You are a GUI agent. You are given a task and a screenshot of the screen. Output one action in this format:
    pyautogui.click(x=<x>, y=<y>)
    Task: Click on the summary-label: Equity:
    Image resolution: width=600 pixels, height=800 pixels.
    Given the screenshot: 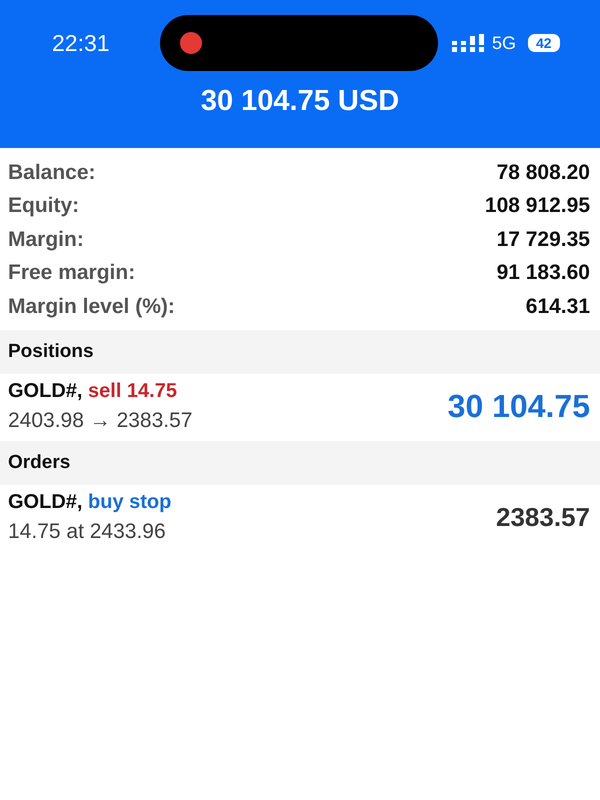 What is the action you would take?
    pyautogui.click(x=44, y=206)
    